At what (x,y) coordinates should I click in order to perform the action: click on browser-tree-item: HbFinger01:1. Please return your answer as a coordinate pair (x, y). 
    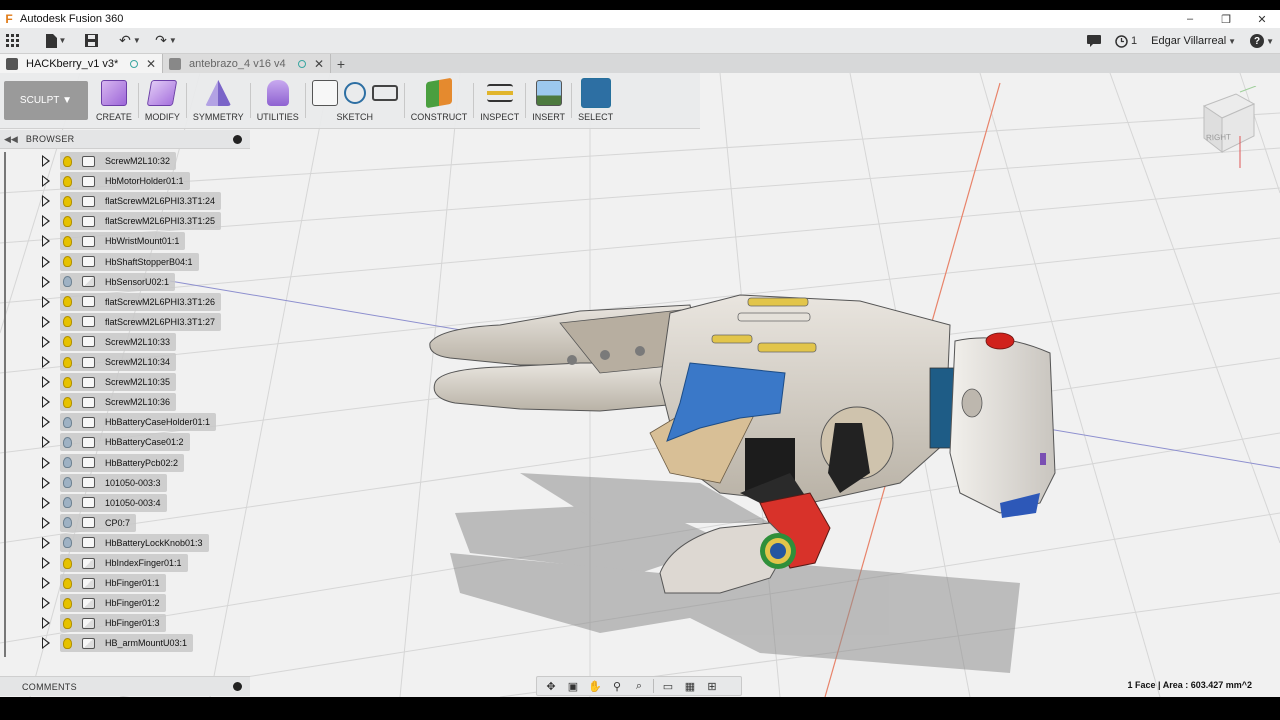
    Looking at the image, I should click on (125, 583).